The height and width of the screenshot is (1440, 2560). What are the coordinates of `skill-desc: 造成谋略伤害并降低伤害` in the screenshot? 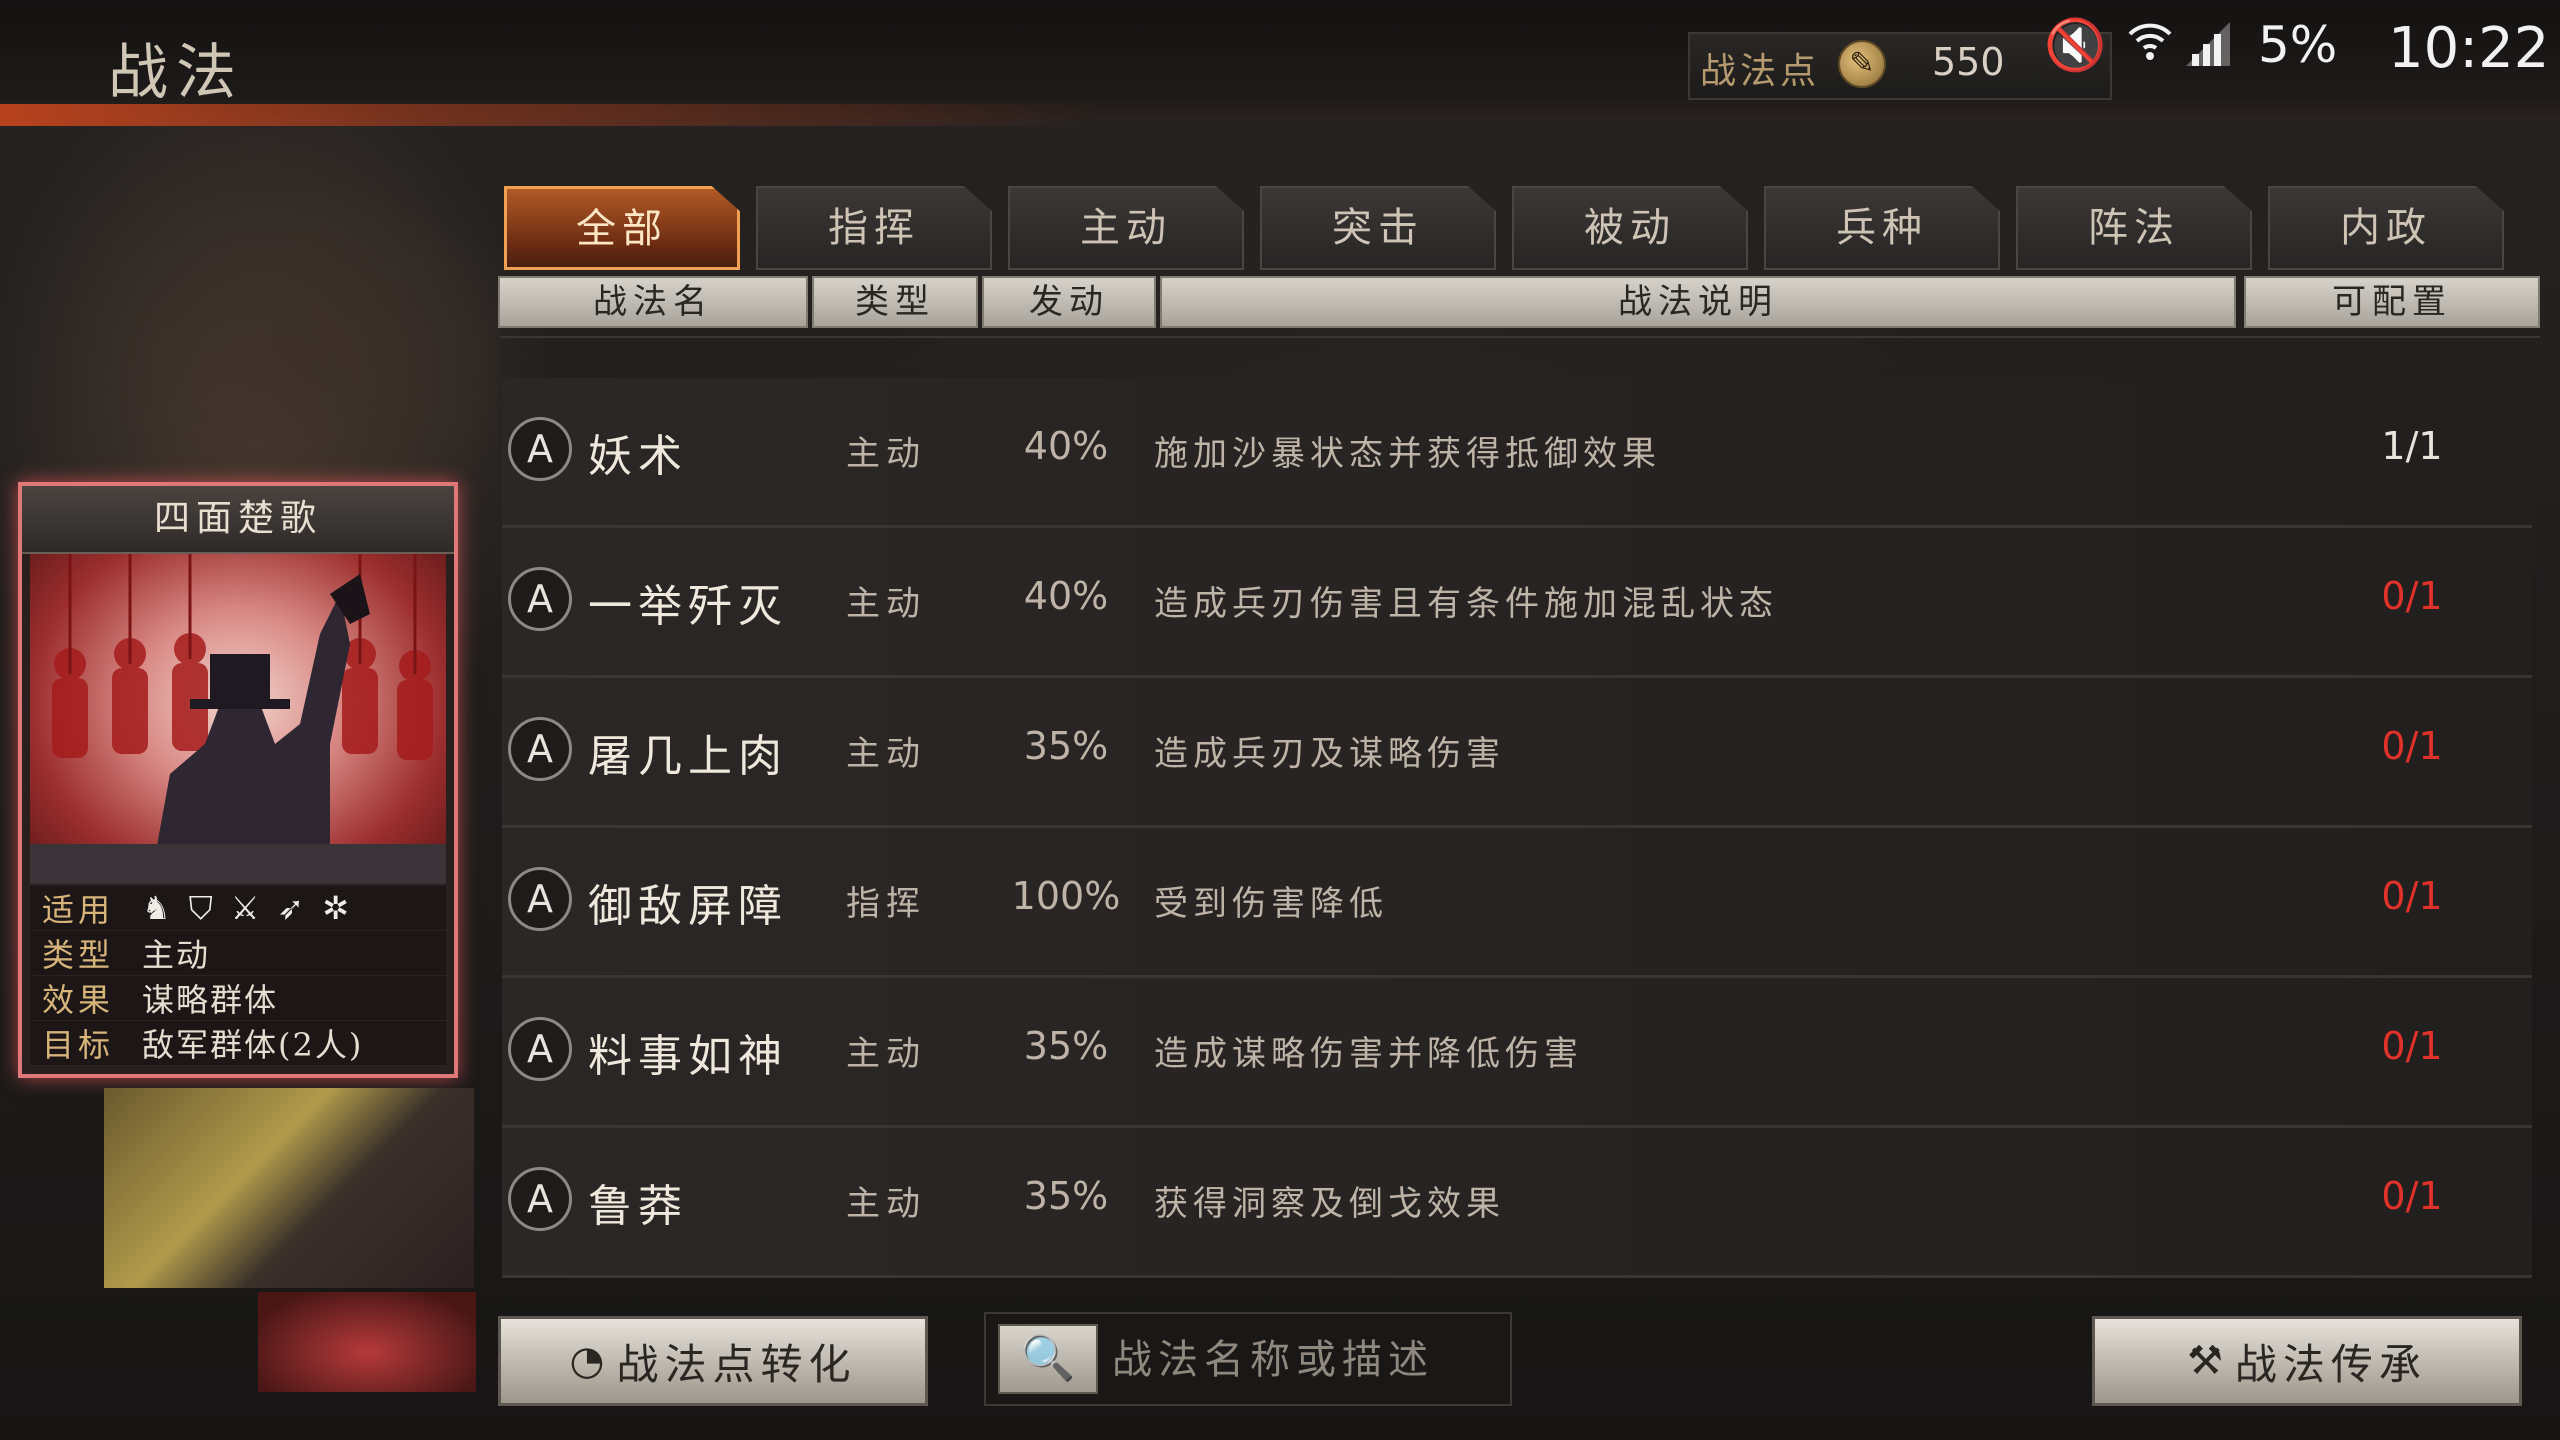 It's located at (1368, 1054).